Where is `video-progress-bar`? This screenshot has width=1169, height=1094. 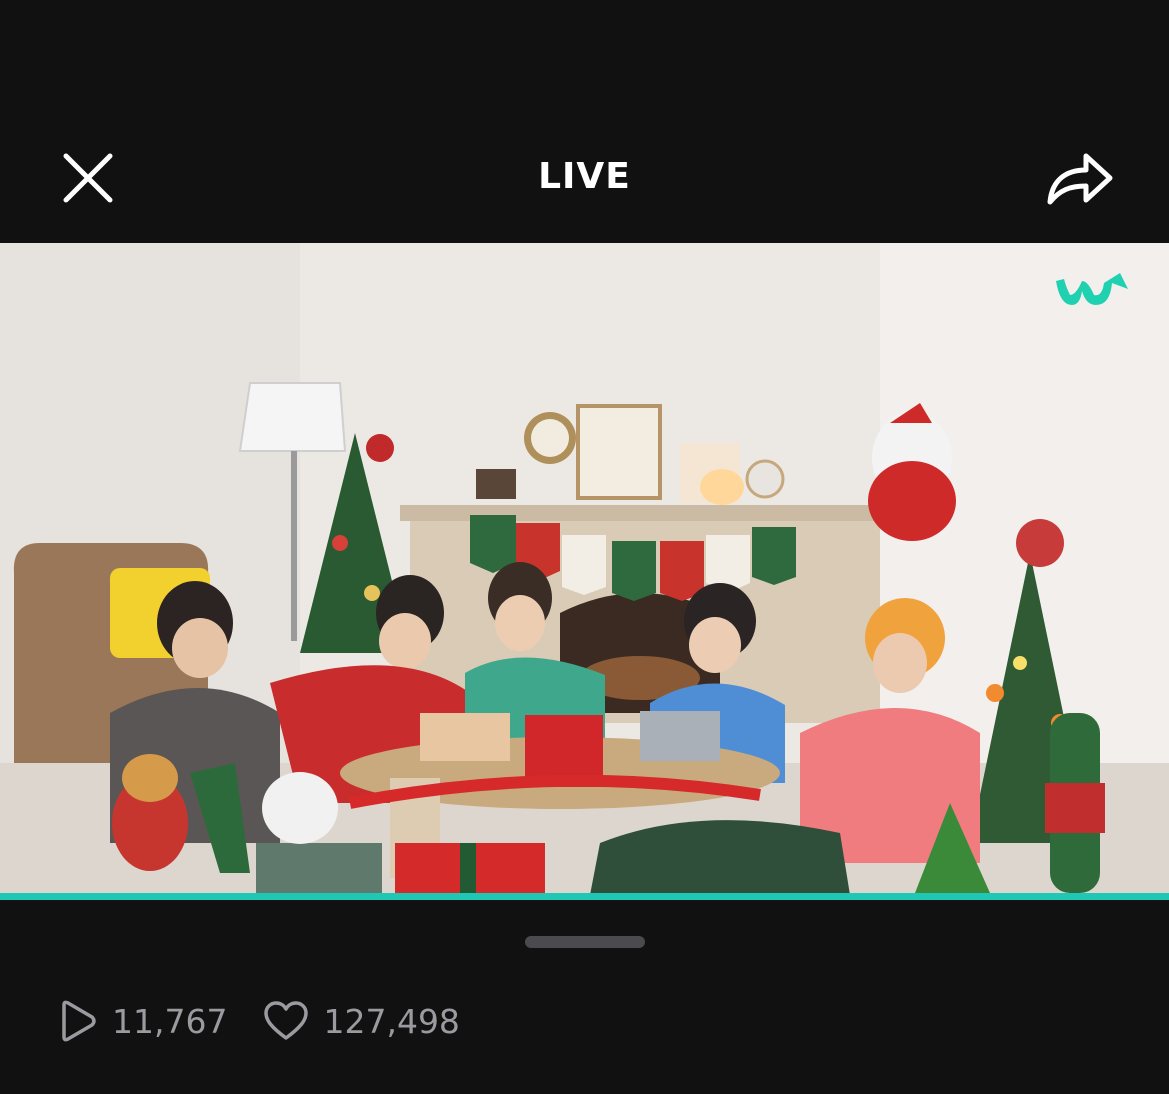
video-progress-bar is located at coordinates (584, 896).